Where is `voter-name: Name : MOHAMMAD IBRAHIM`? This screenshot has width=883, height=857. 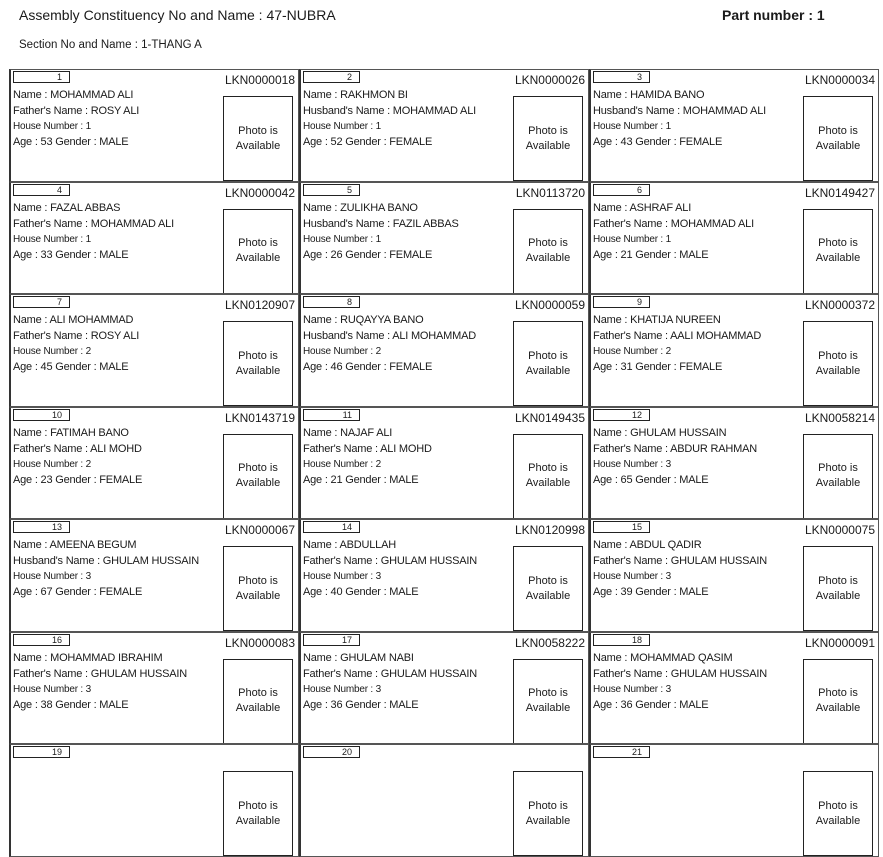
voter-name: Name : MOHAMMAD IBRAHIM is located at coordinates (88, 657).